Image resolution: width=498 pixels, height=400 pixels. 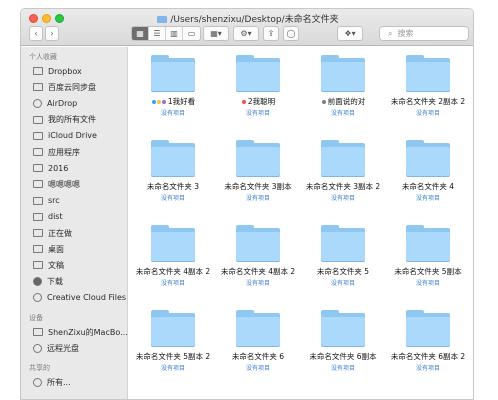 I want to click on sidebar-item: 远程光盘, so click(x=56, y=348).